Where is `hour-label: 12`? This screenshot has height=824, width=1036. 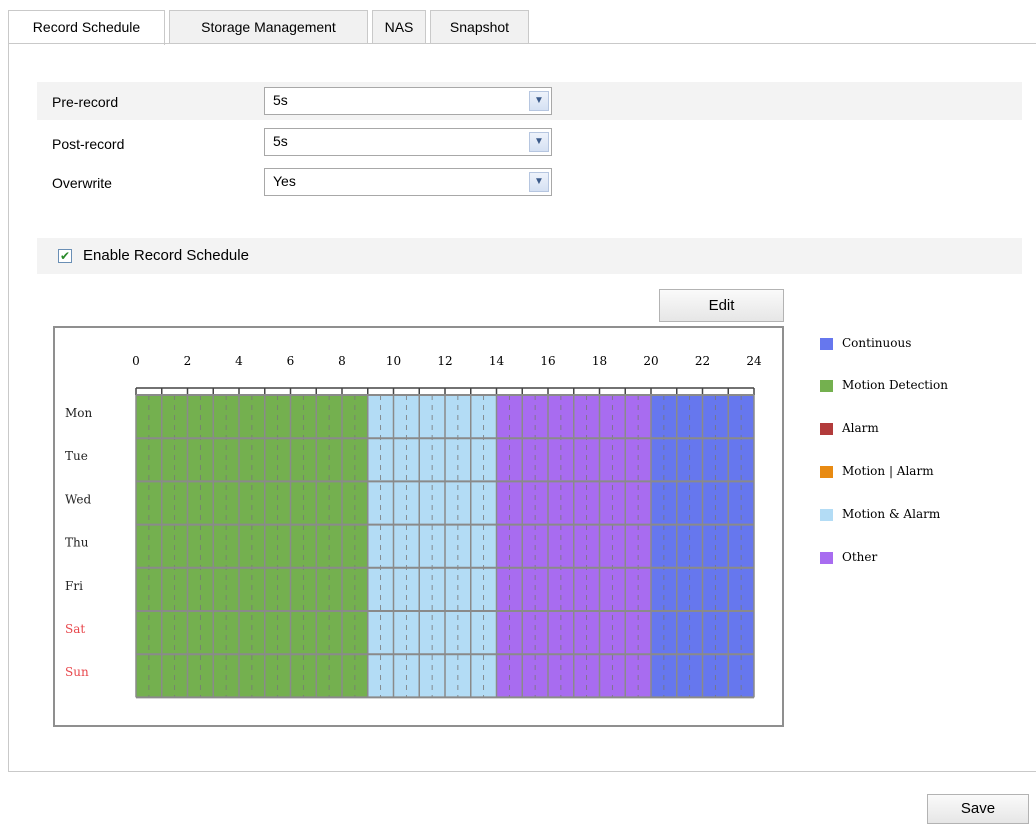 hour-label: 12 is located at coordinates (444, 361).